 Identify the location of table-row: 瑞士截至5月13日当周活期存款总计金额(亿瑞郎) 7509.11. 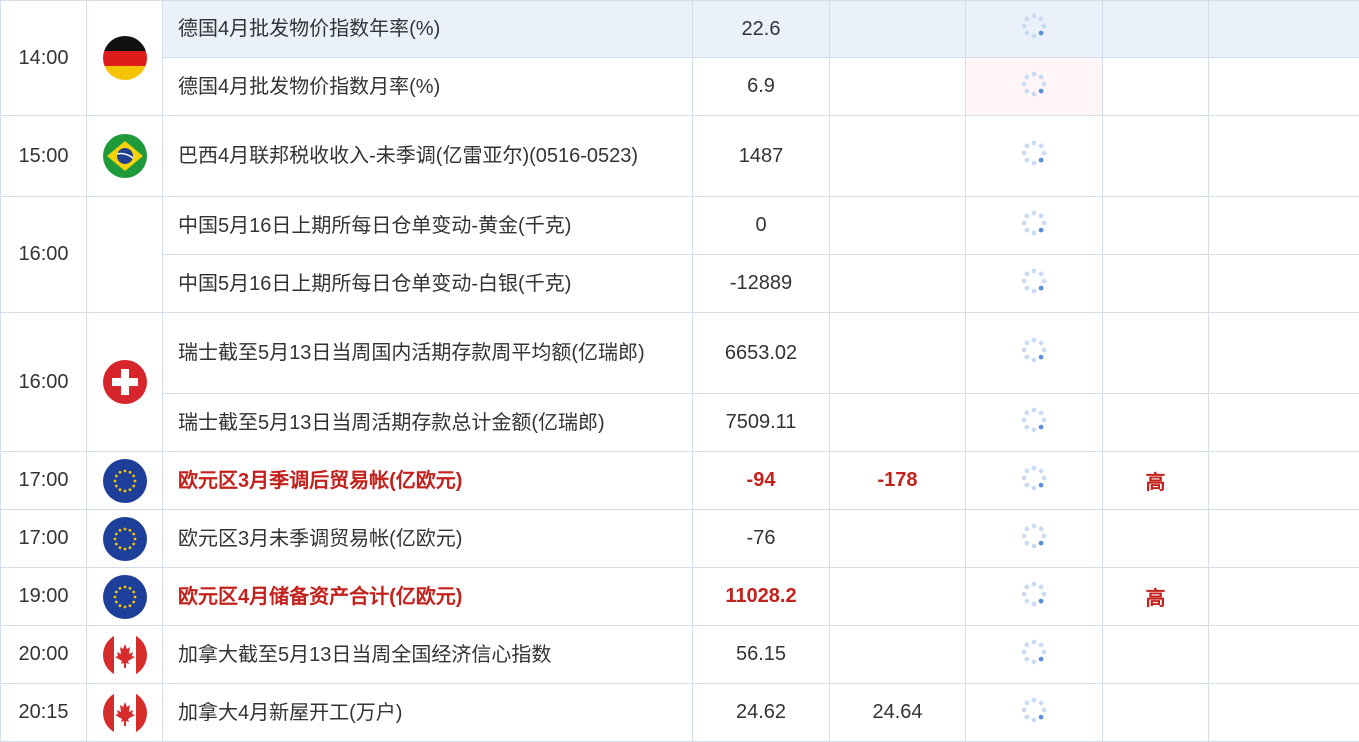
(680, 423).